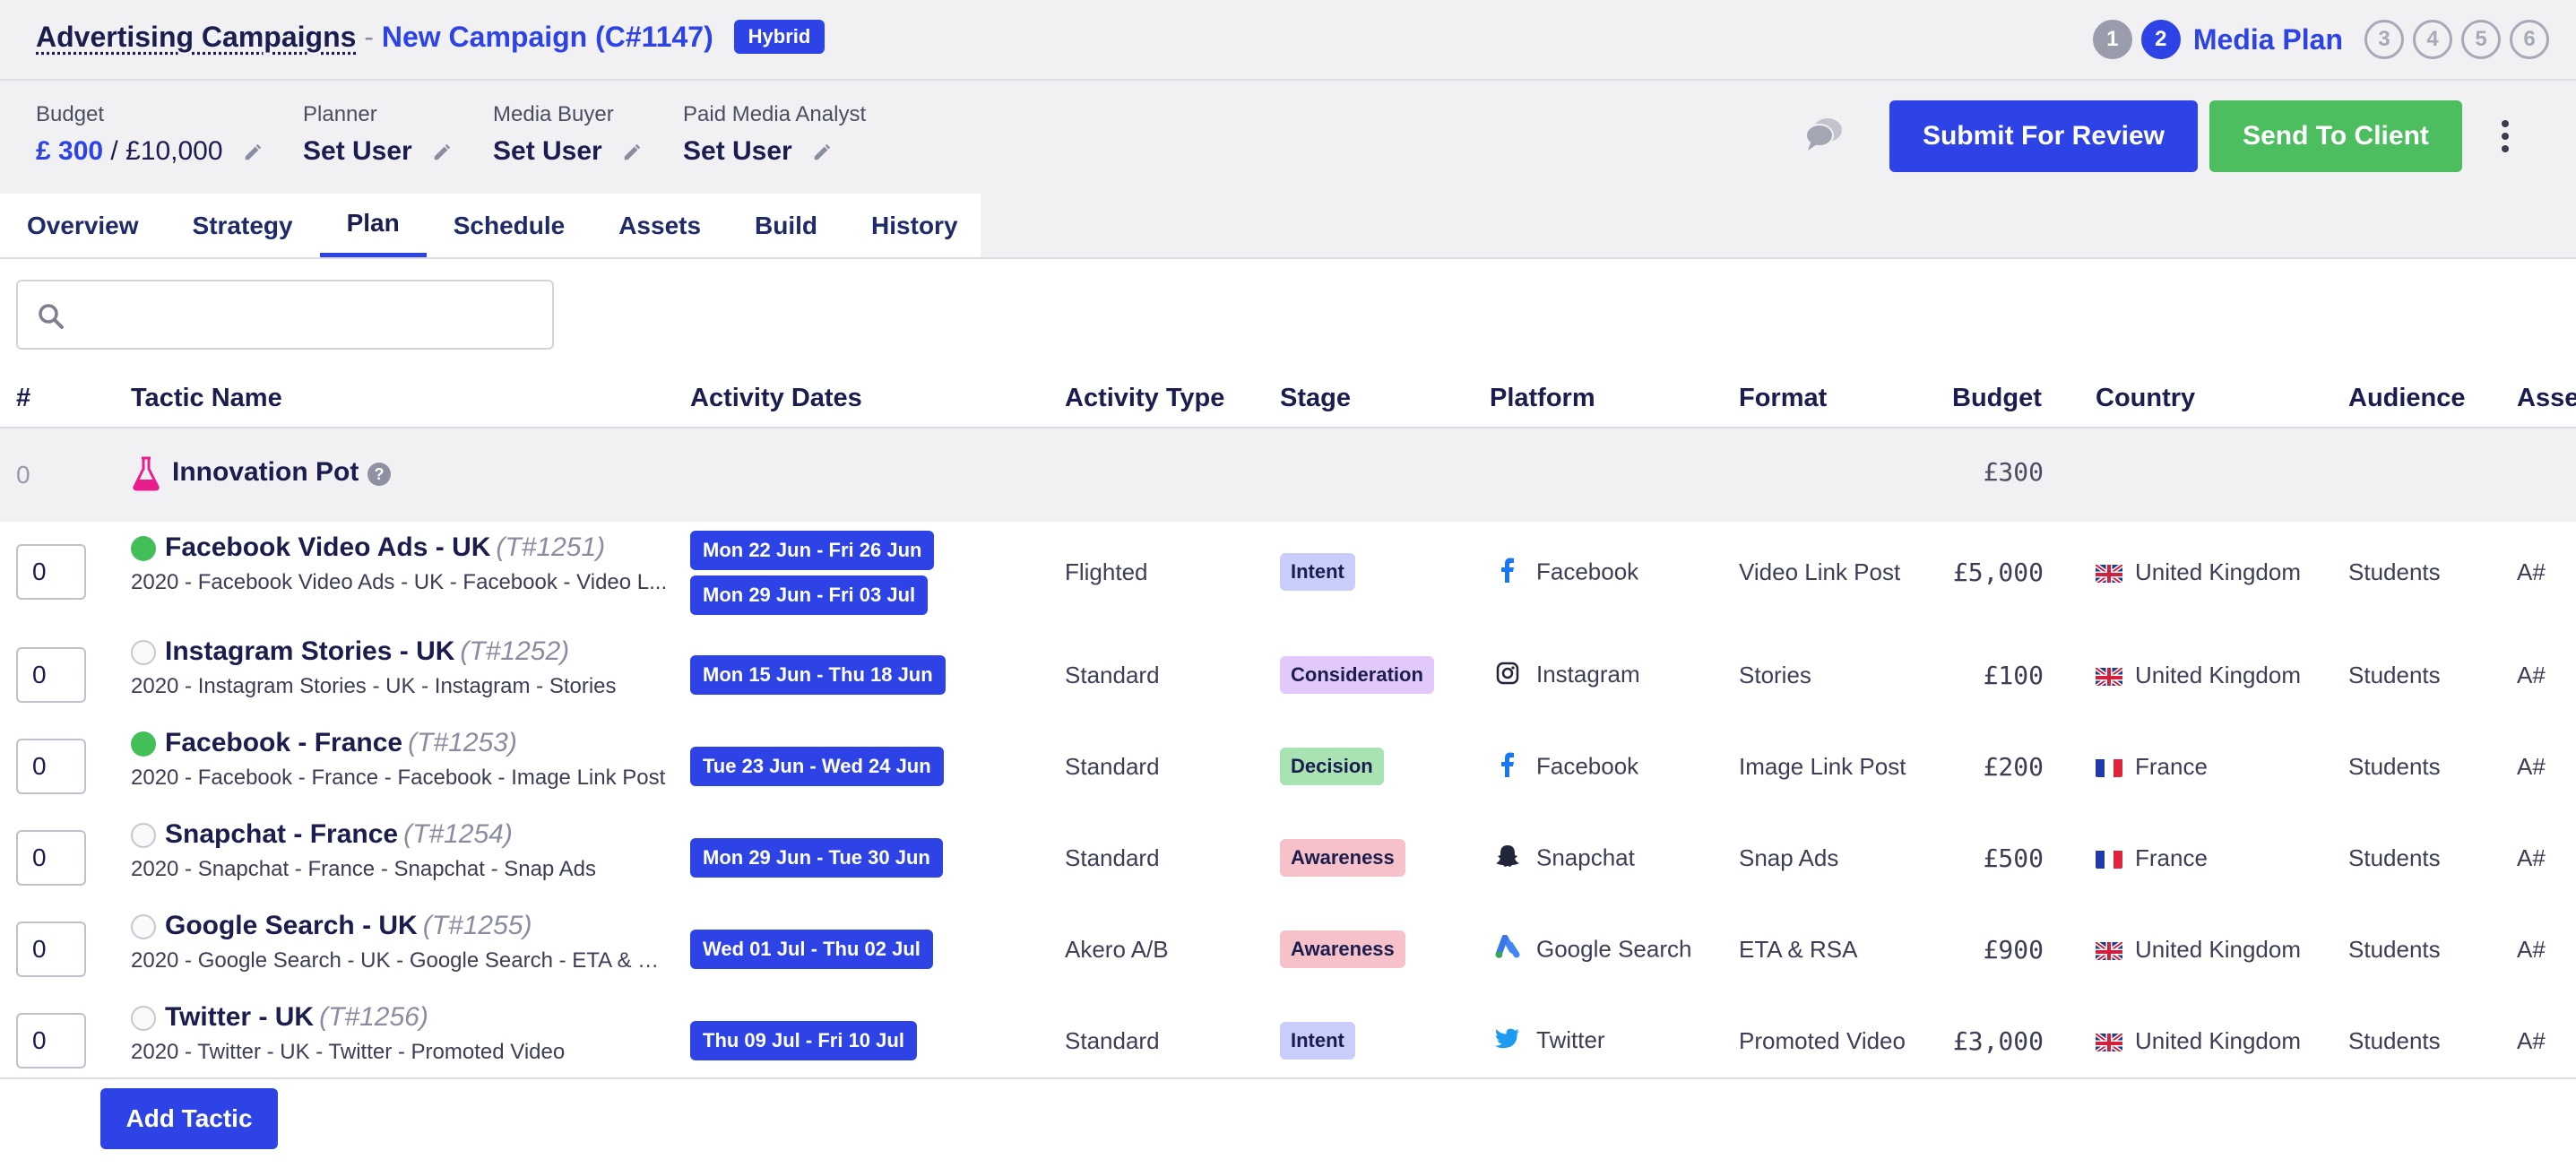 This screenshot has height=1168, width=2576. Describe the element at coordinates (196, 37) in the screenshot. I see `breadcrumb-root-link: Advertising Campaigns` at that location.